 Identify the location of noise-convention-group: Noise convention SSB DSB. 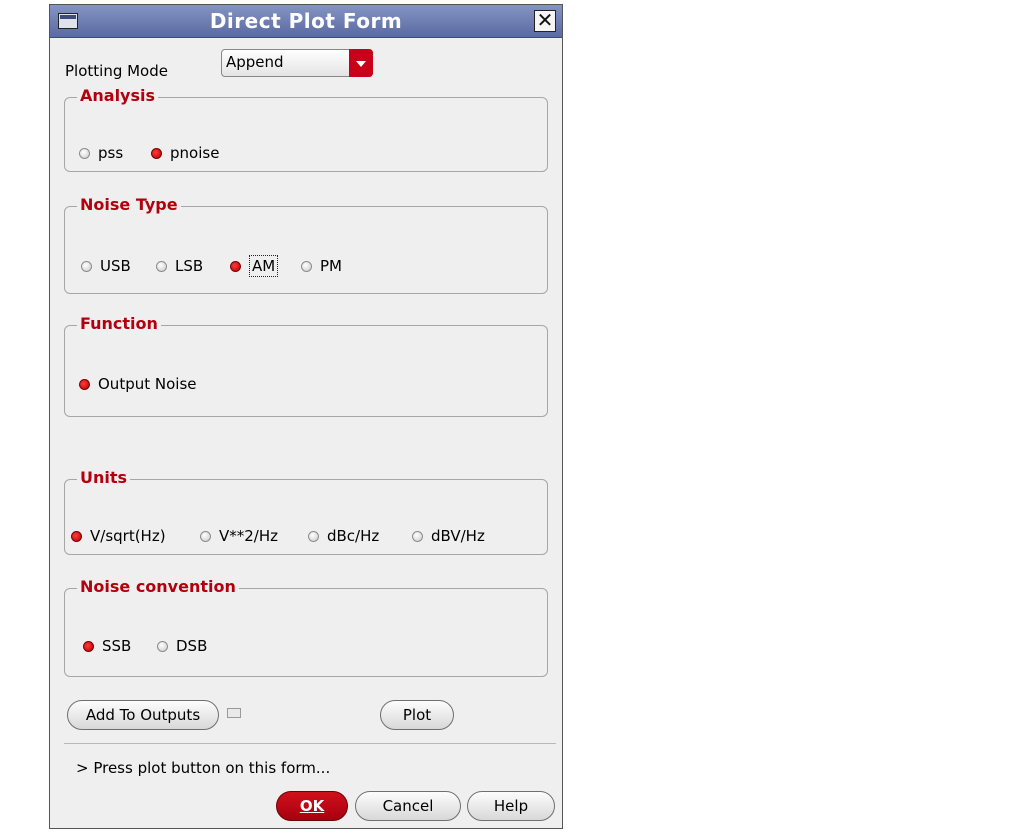
(306, 627).